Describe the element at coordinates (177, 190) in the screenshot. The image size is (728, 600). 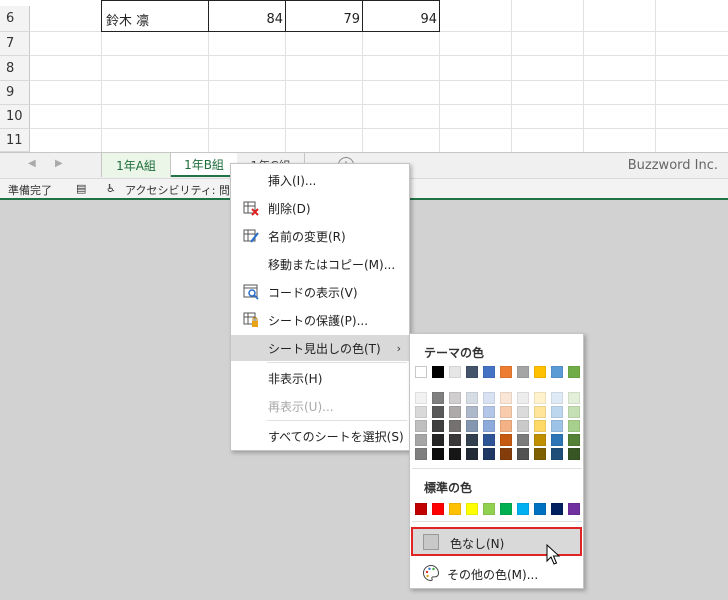
I see `accessibility-status: アクセシビリティ: 問題ありません` at that location.